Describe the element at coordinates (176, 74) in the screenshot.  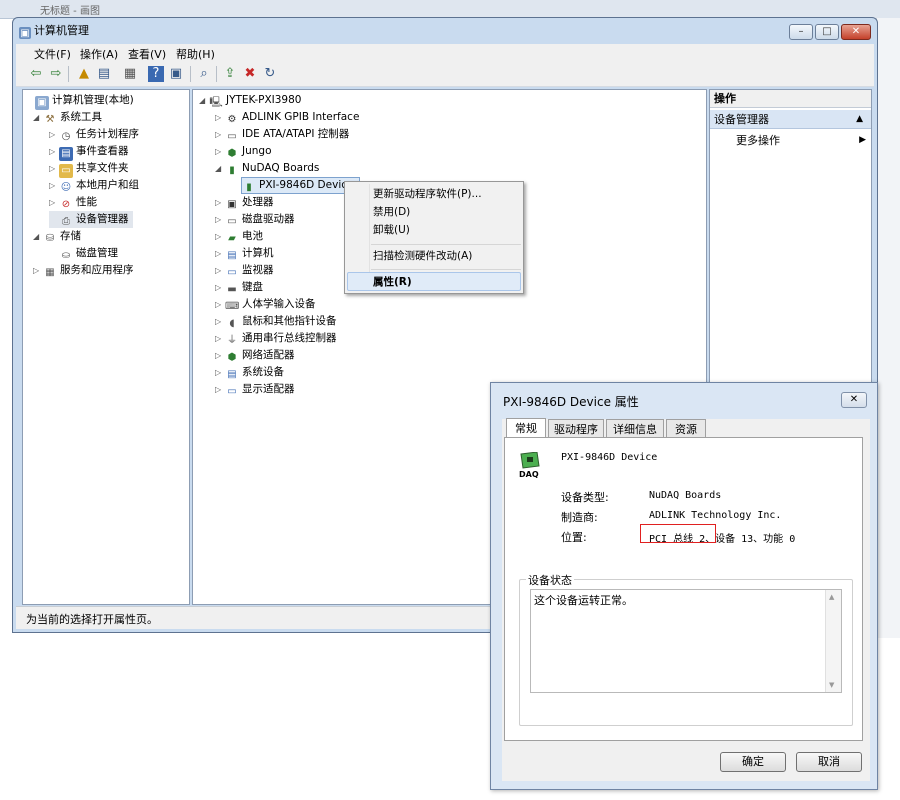
I see `show-action-pane-icon: ▣` at that location.